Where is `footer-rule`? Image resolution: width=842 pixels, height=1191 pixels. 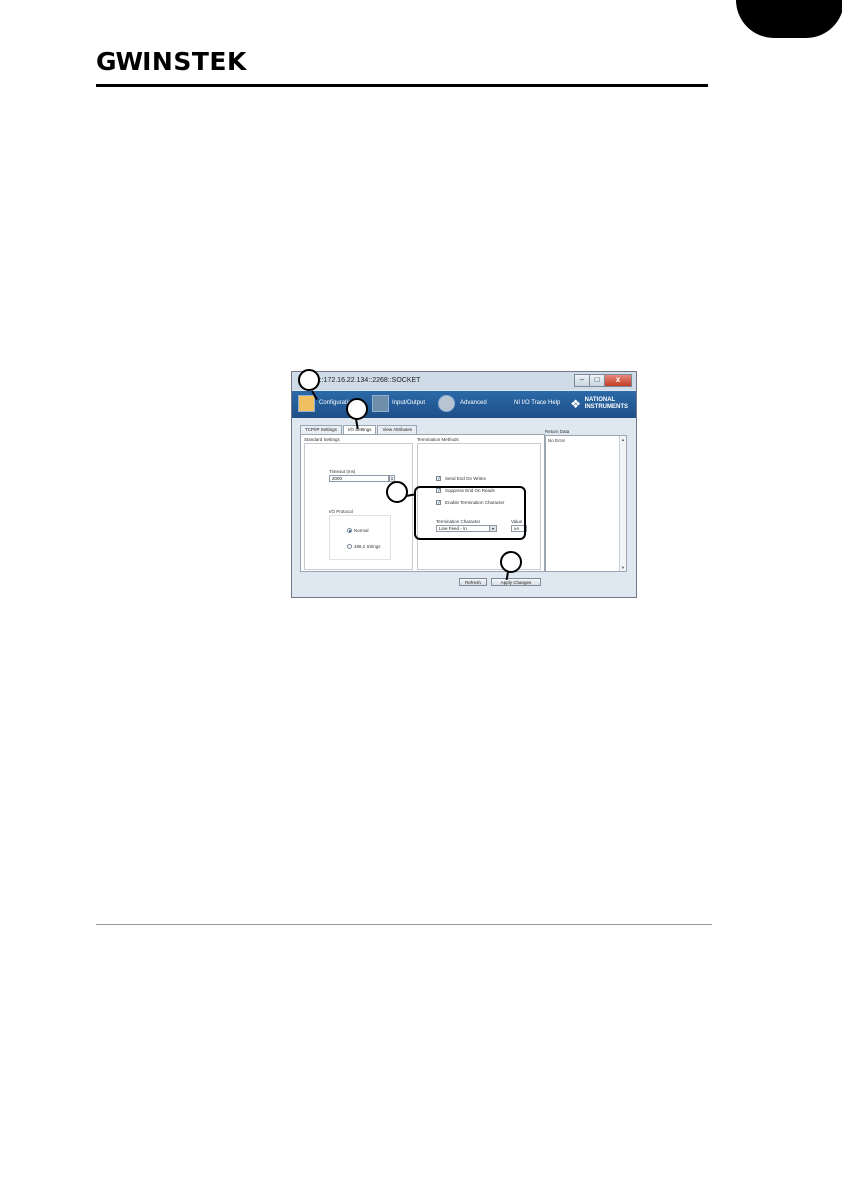
footer-rule is located at coordinates (404, 924).